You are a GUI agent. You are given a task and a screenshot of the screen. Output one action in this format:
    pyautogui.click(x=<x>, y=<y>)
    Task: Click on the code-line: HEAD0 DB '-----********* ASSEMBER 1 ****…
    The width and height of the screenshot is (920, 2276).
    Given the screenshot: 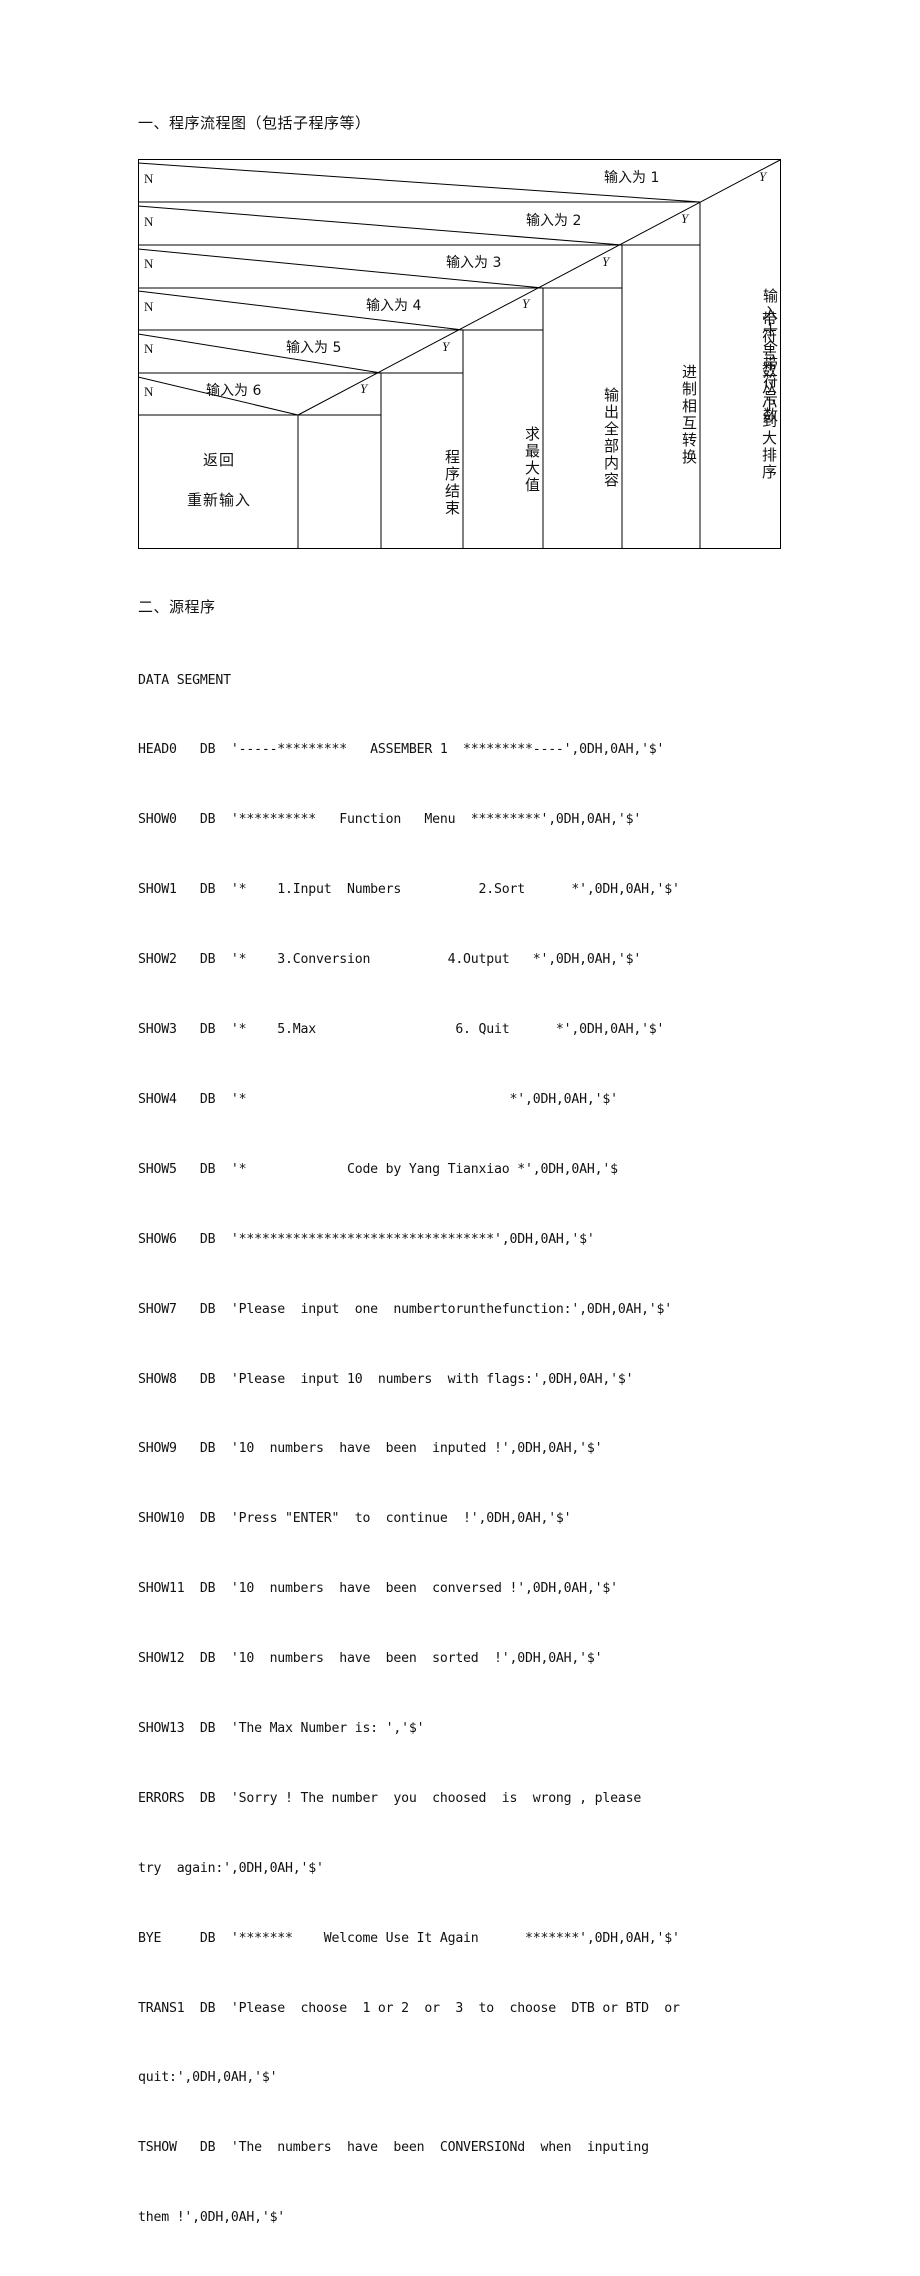 What is the action you would take?
    pyautogui.click(x=401, y=750)
    